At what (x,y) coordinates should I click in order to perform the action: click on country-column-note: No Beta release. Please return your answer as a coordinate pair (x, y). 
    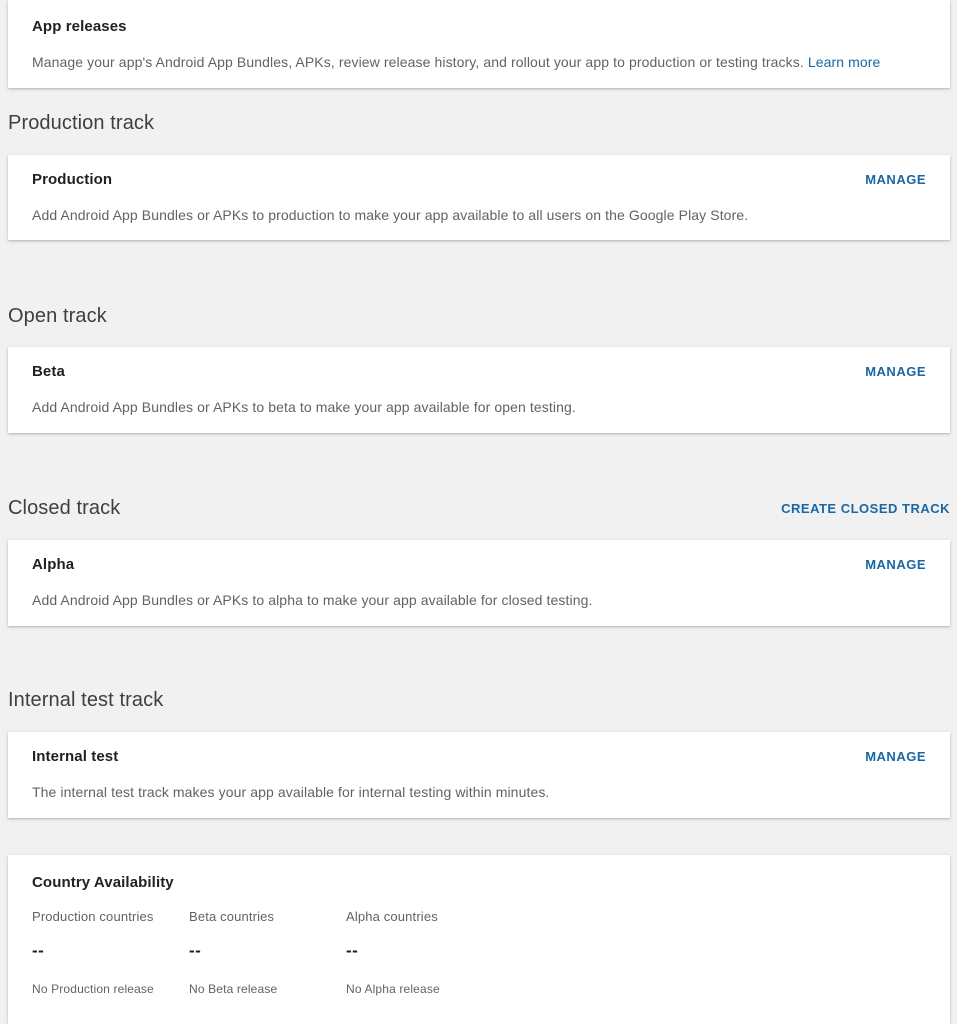
    Looking at the image, I should click on (233, 989).